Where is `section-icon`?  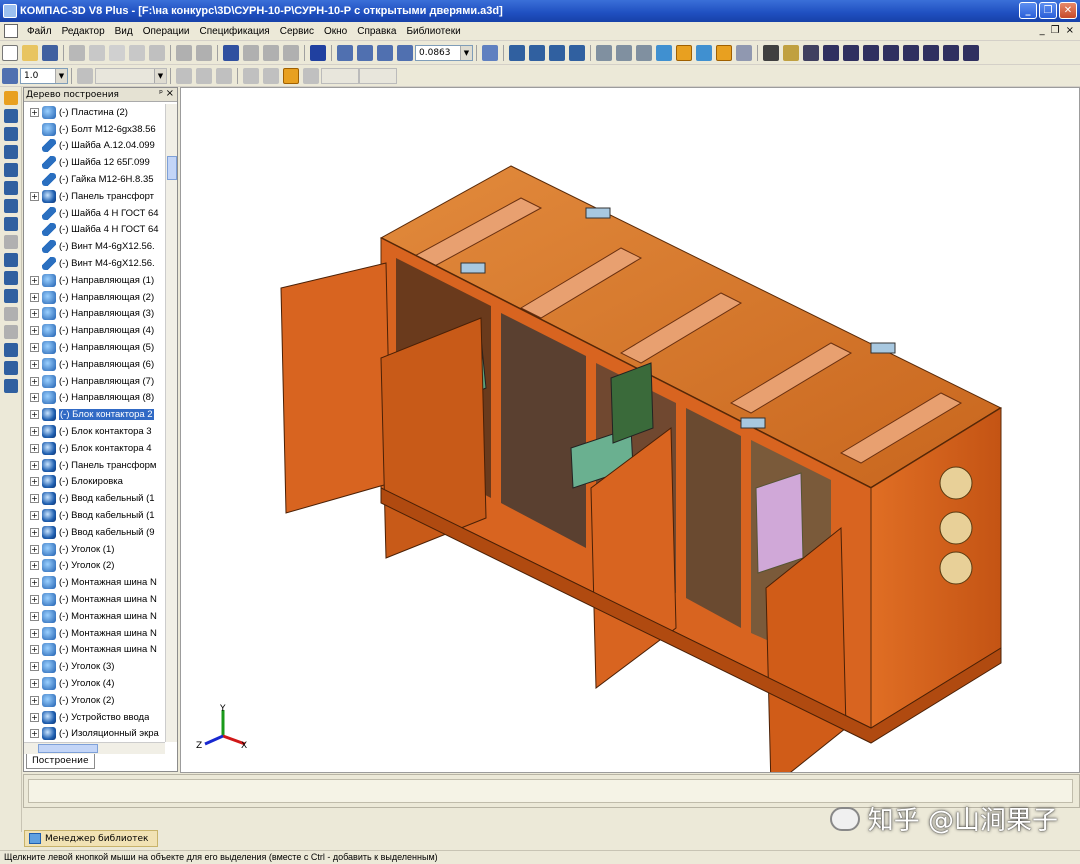 section-icon is located at coordinates (724, 52).